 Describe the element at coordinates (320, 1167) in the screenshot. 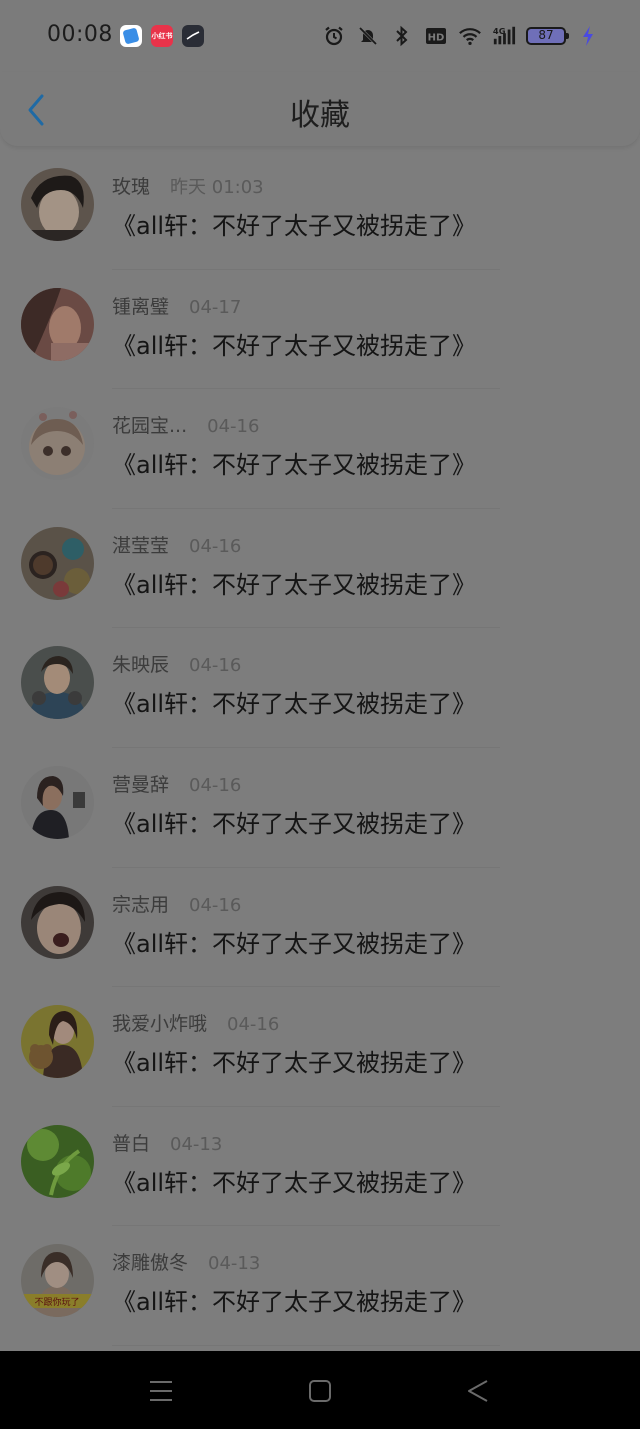

I see `list-item: 普白 04-13 《all轩：不好了太子又被拐走了》` at that location.